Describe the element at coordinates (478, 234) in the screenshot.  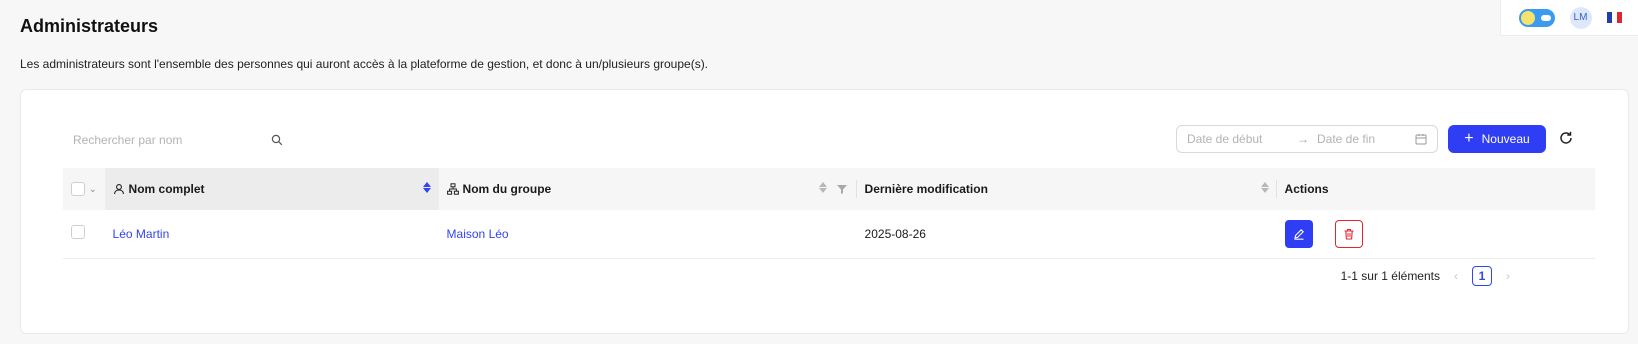
I see `group-name-link: Maison Léo` at that location.